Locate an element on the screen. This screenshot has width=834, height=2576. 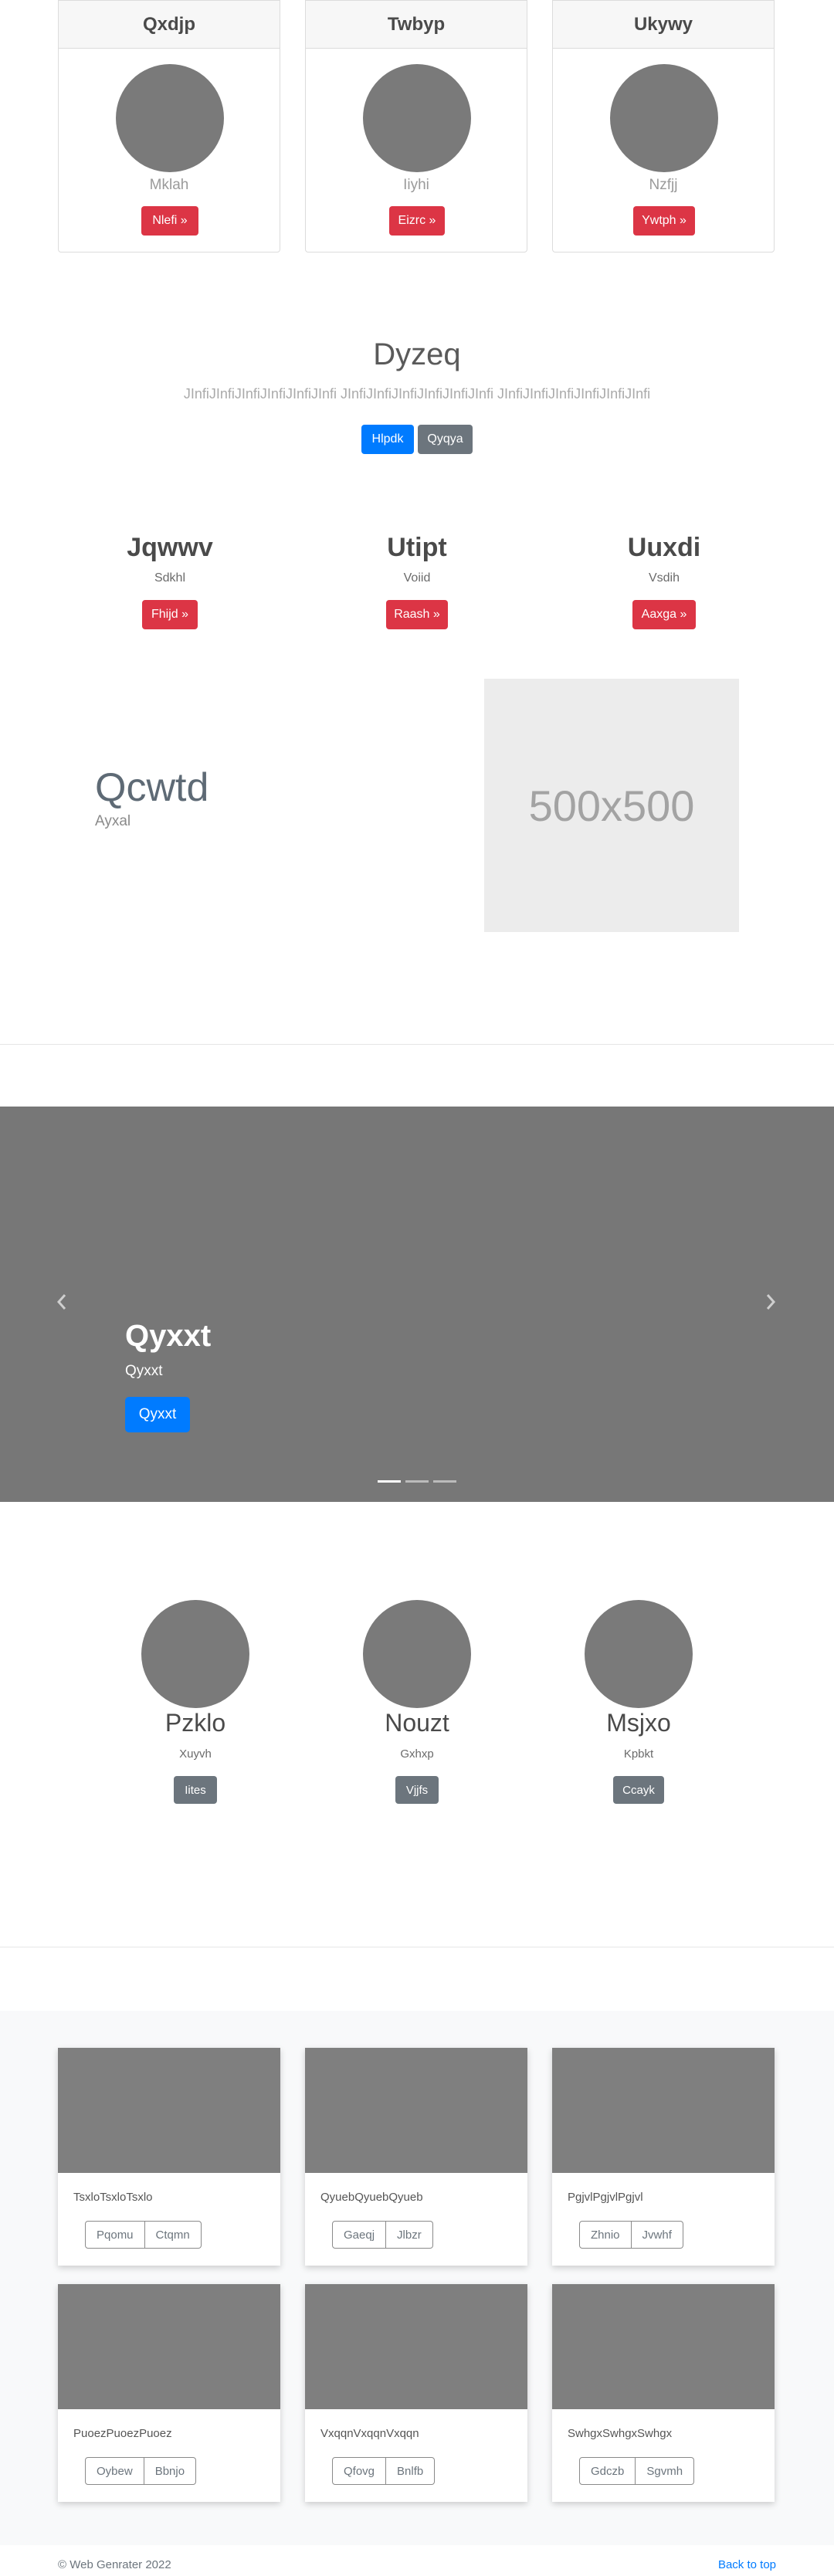
album-edit-button: Jlbzr is located at coordinates (409, 2235).